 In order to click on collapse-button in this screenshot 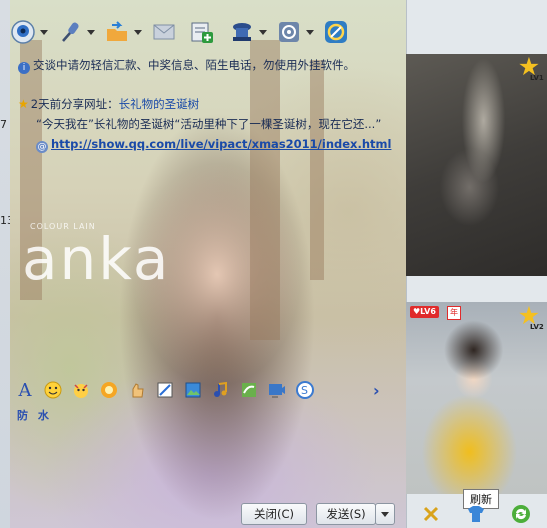, I will do `click(431, 514)`.